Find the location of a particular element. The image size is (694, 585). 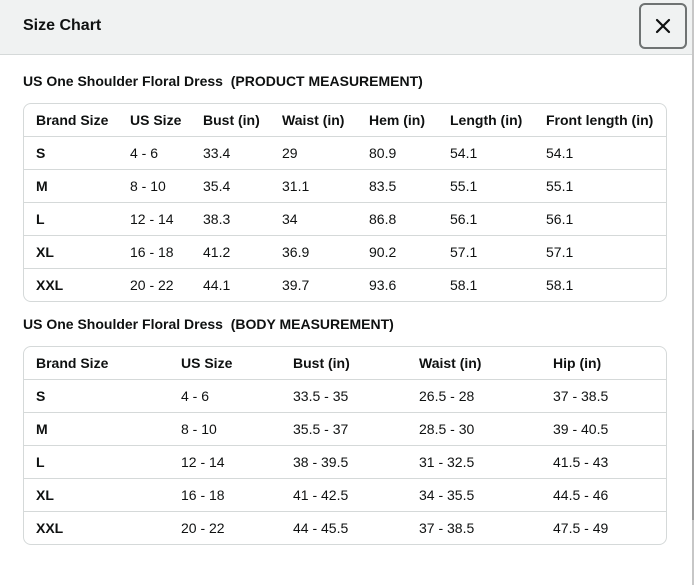

table-row: XL 16 - 18 41 - 42.5 34 - 35.5 44.5 - 46 is located at coordinates (345, 495).